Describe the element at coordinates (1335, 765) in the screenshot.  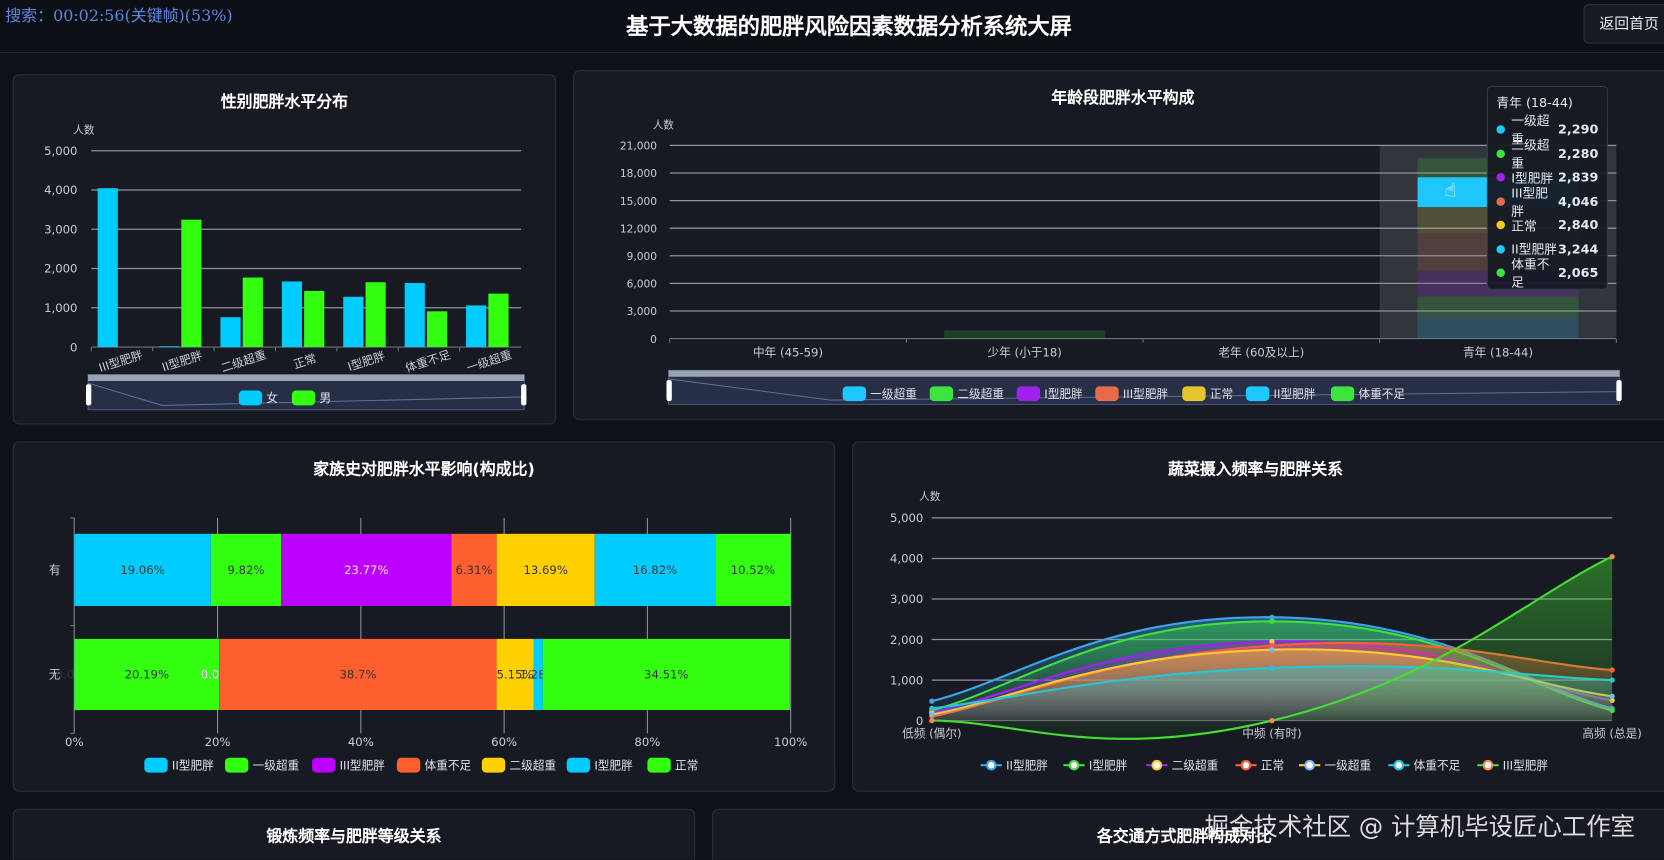
I see `legend-item: 一级超重` at that location.